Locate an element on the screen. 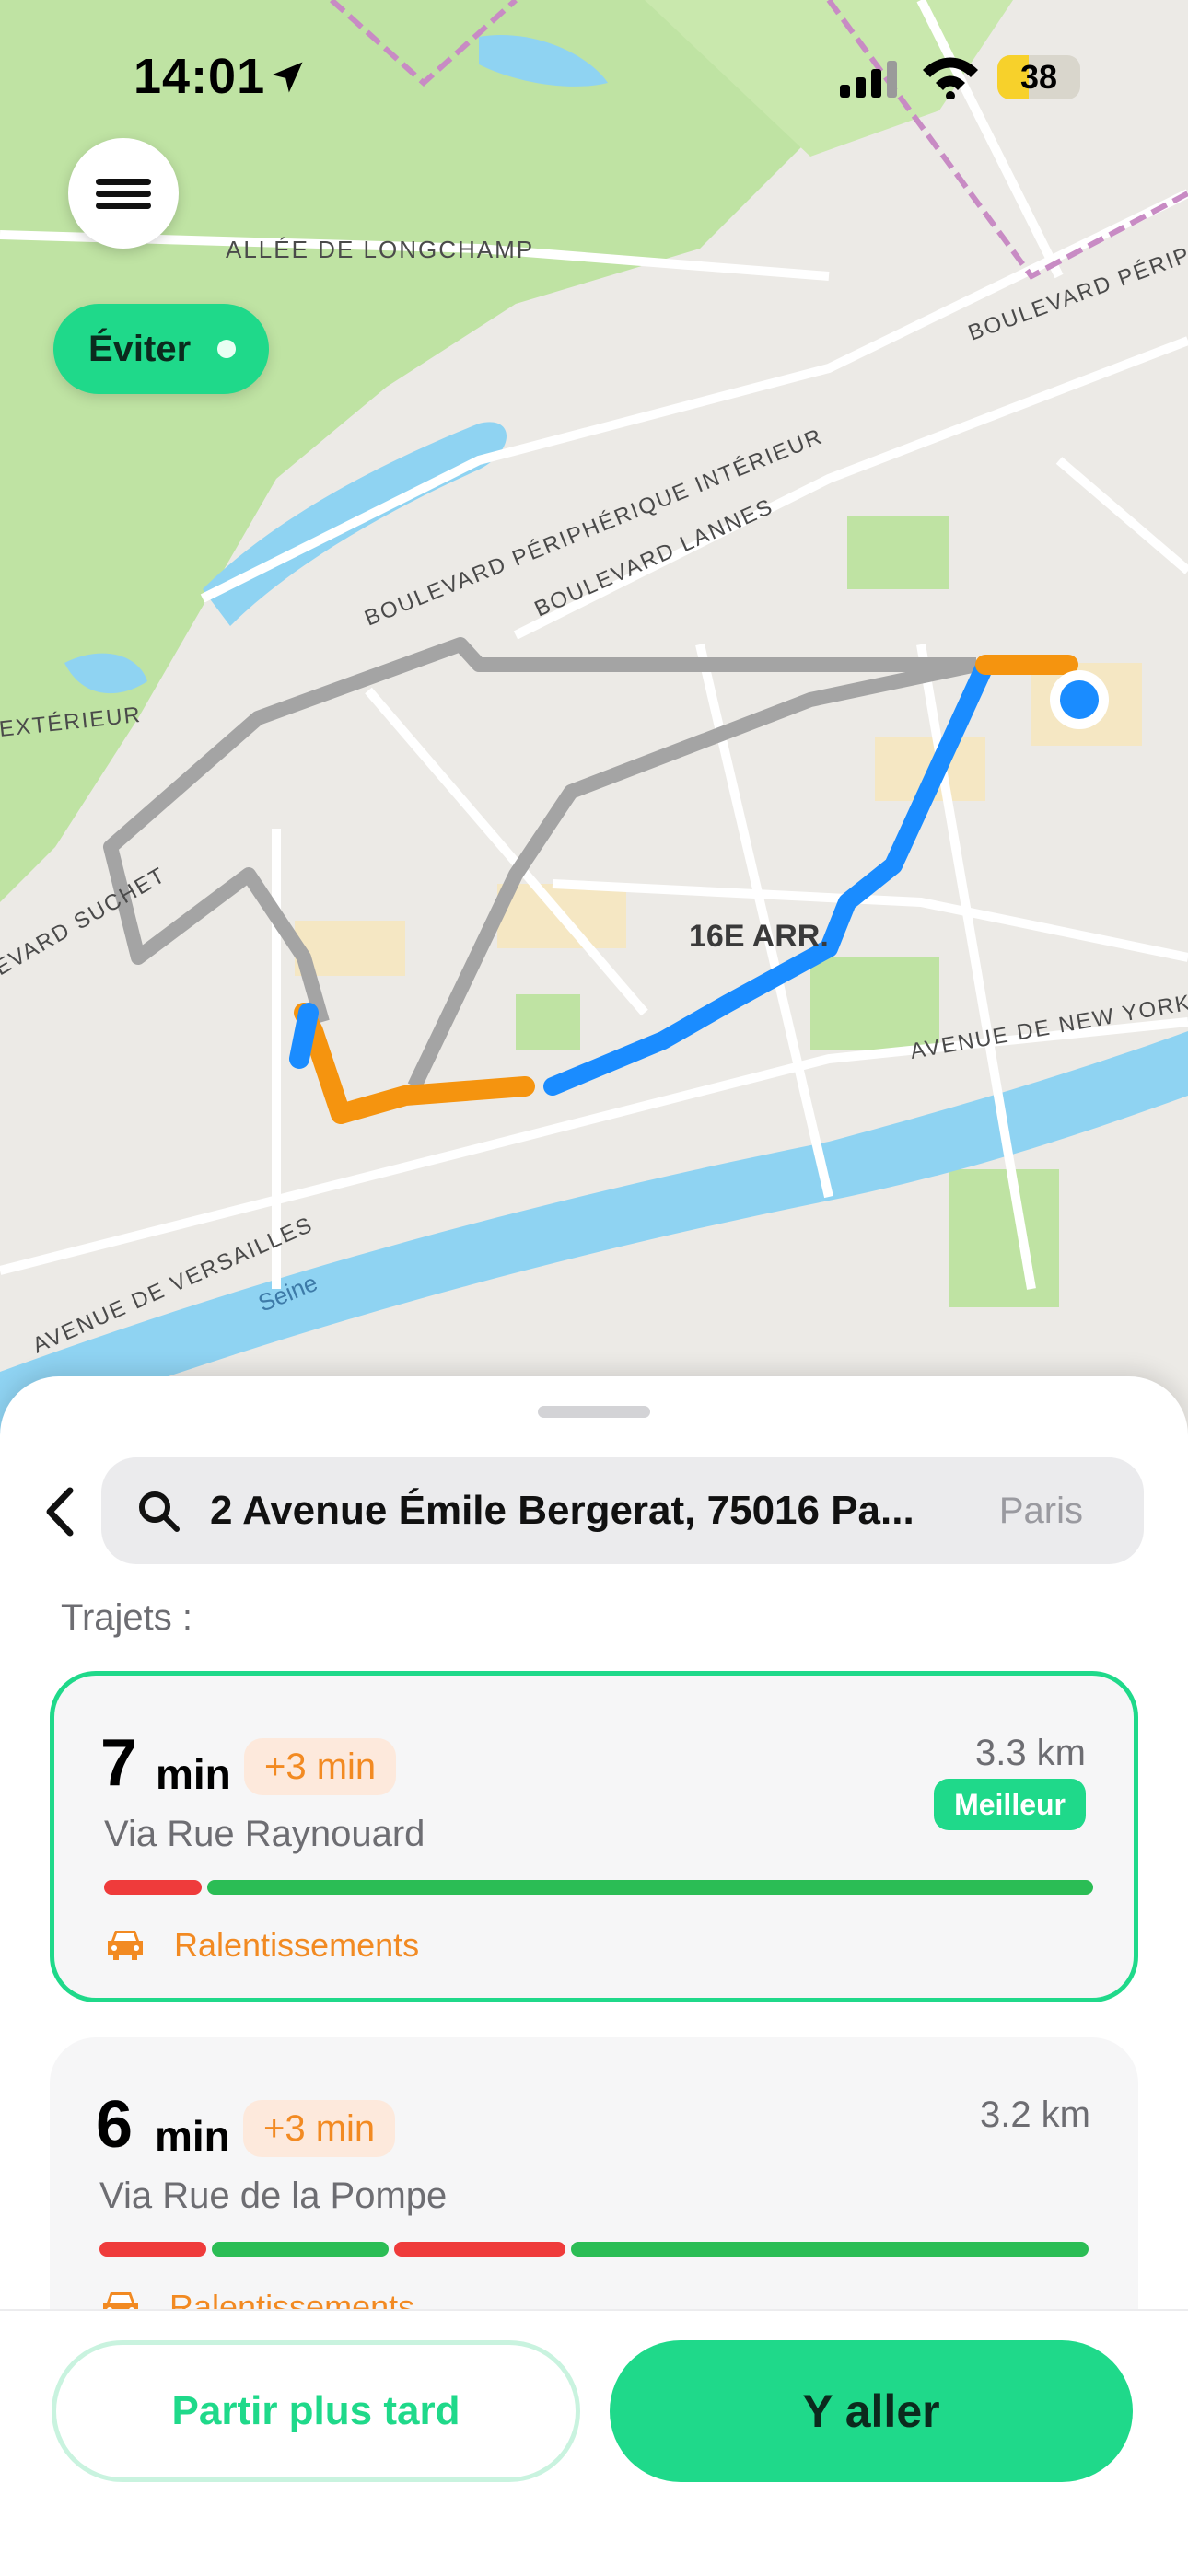  car-icon is located at coordinates (125, 1945).